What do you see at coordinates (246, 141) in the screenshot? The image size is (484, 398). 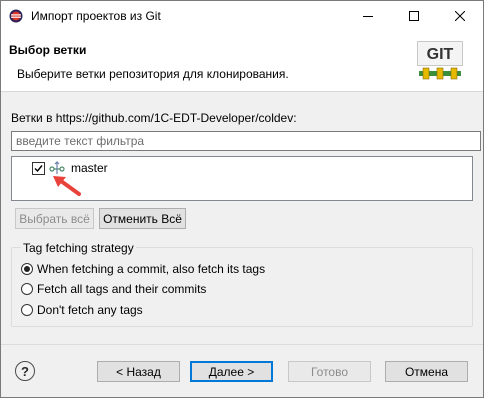 I see `branch-filter-input` at bounding box center [246, 141].